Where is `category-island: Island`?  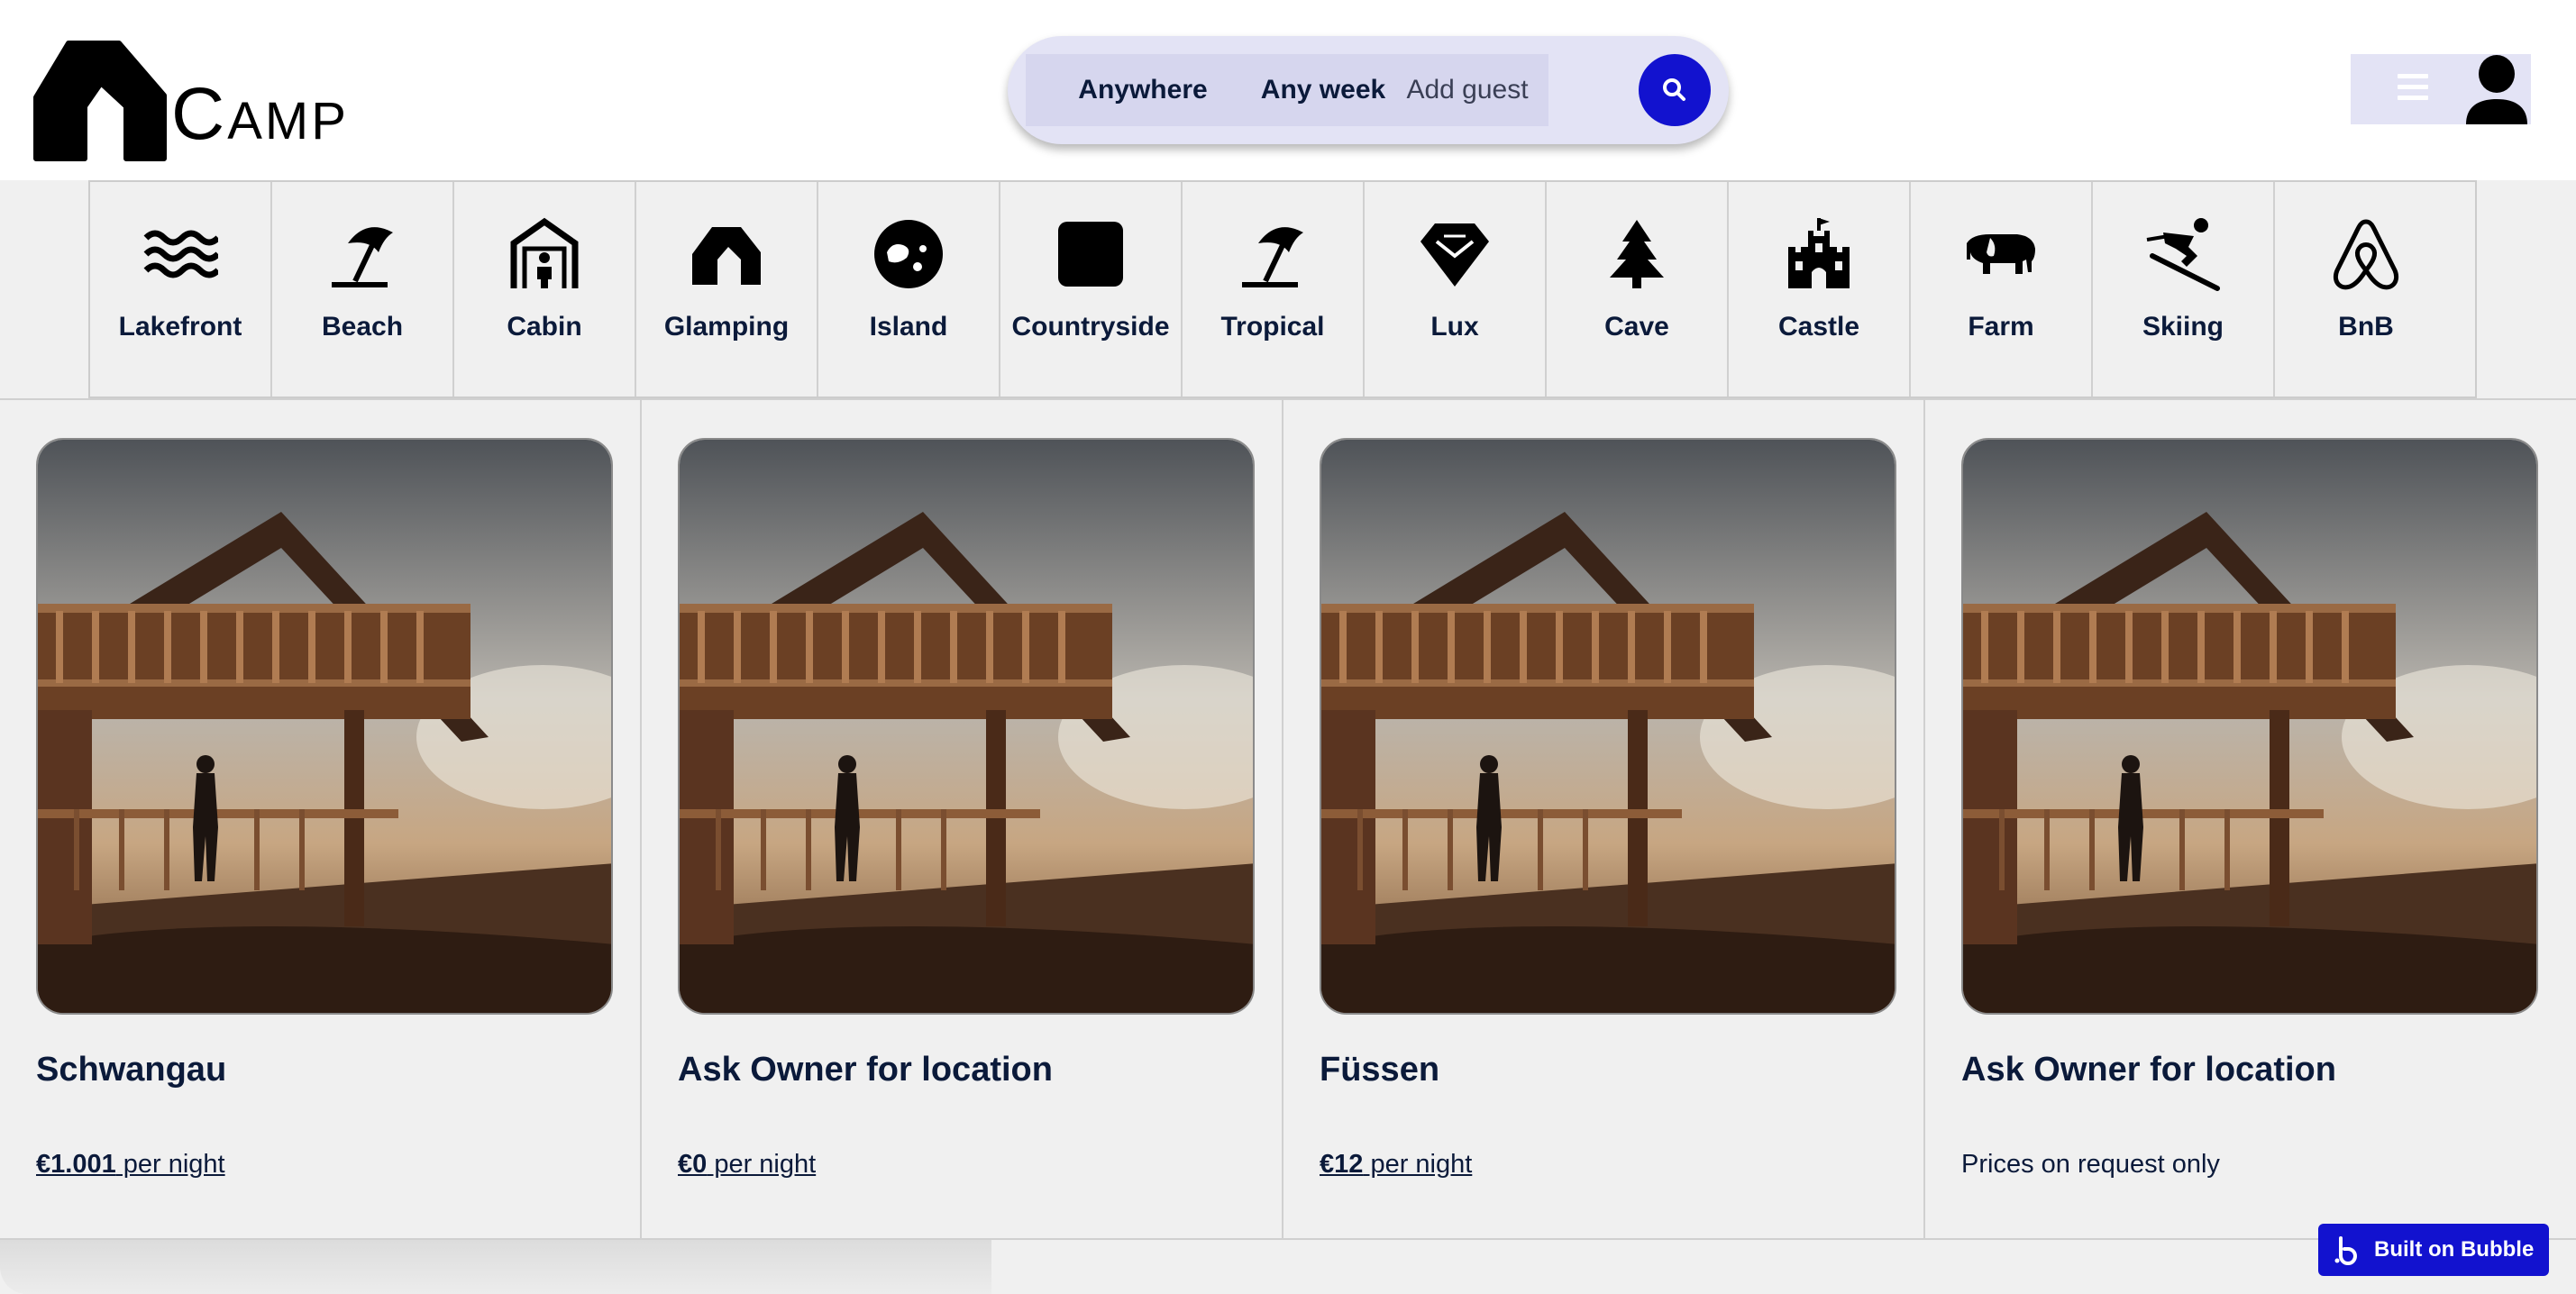 category-island: Island is located at coordinates (909, 289).